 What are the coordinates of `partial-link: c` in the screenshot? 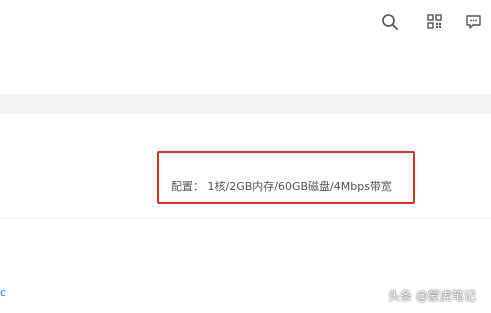 It's located at (3, 293).